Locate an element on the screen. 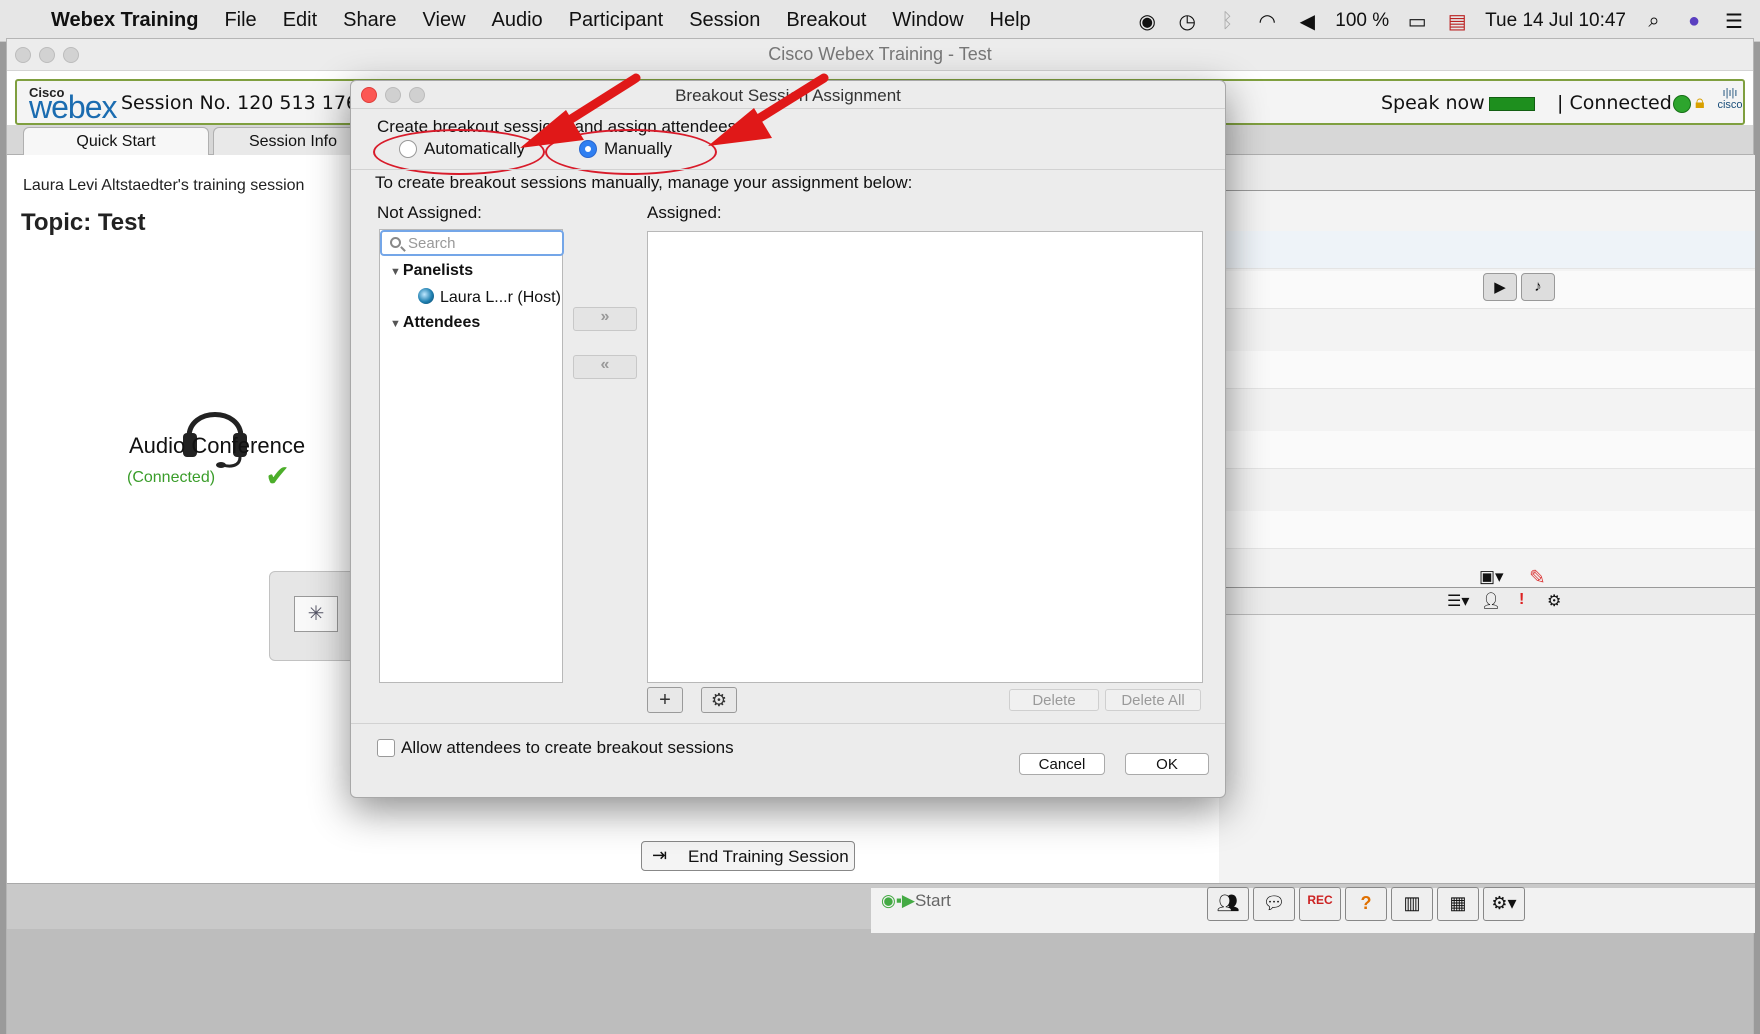 Image resolution: width=1760 pixels, height=1034 pixels. delete-all-button: Delete All is located at coordinates (1153, 700).